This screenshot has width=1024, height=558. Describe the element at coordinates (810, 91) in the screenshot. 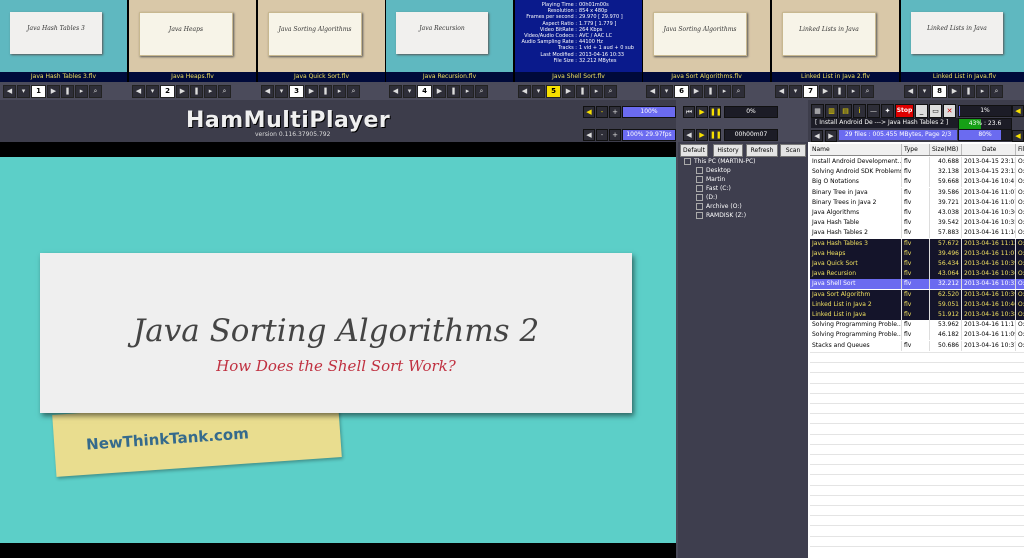

I see `slot-number: 7` at that location.